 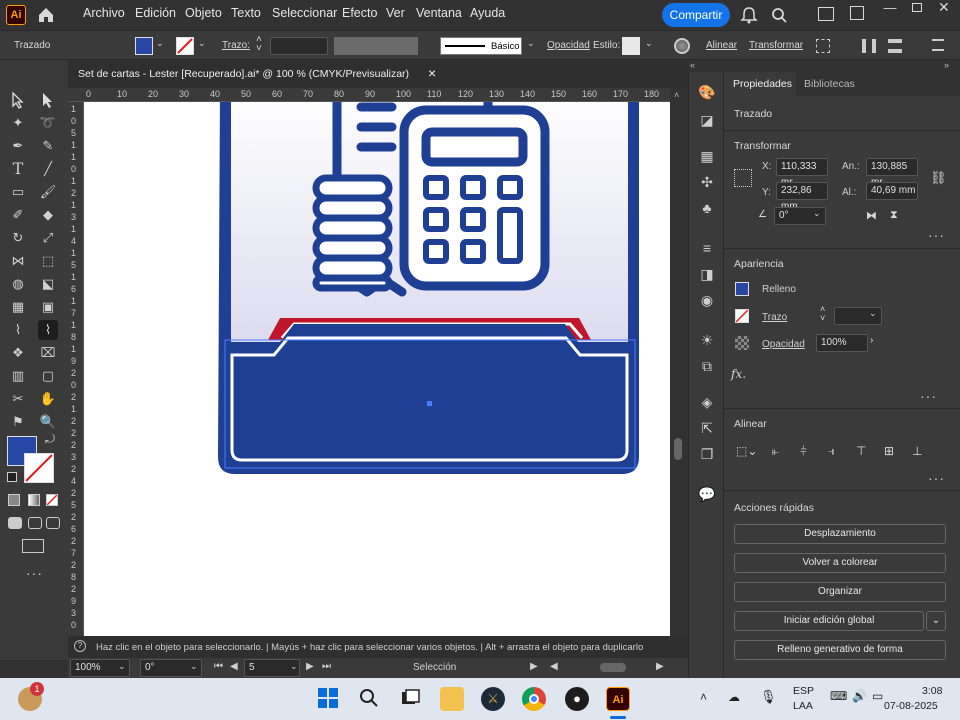 What do you see at coordinates (742, 316) in the screenshot?
I see `stroke-swatch-panel` at bounding box center [742, 316].